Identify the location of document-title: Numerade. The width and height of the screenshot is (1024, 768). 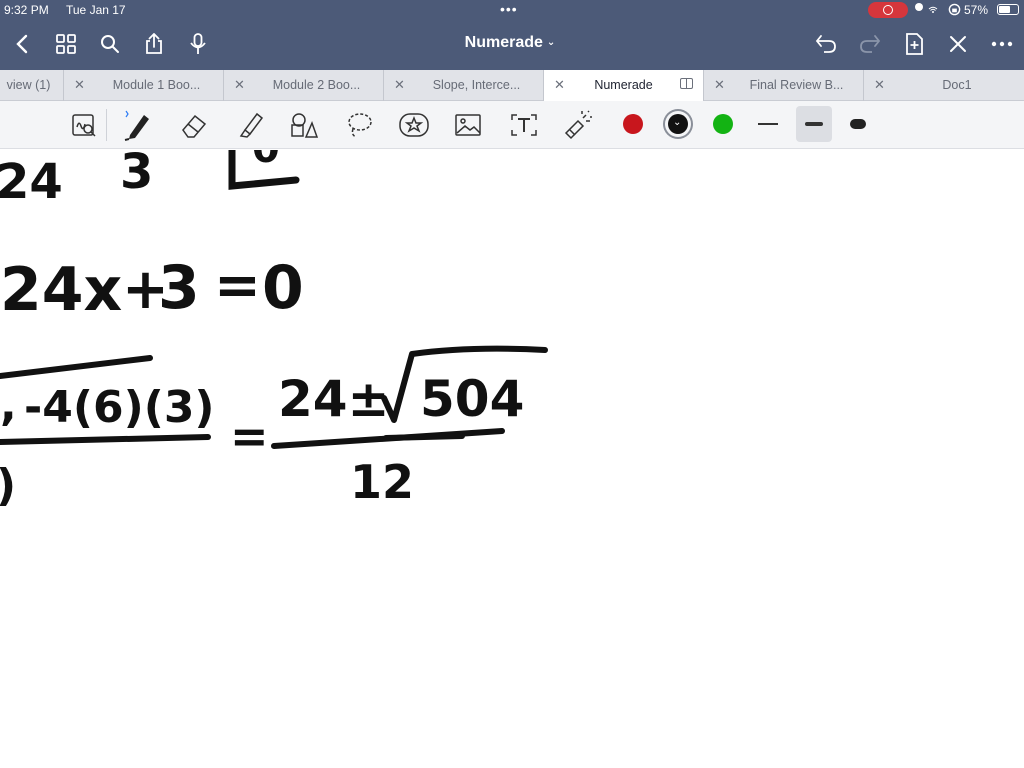
(503, 42).